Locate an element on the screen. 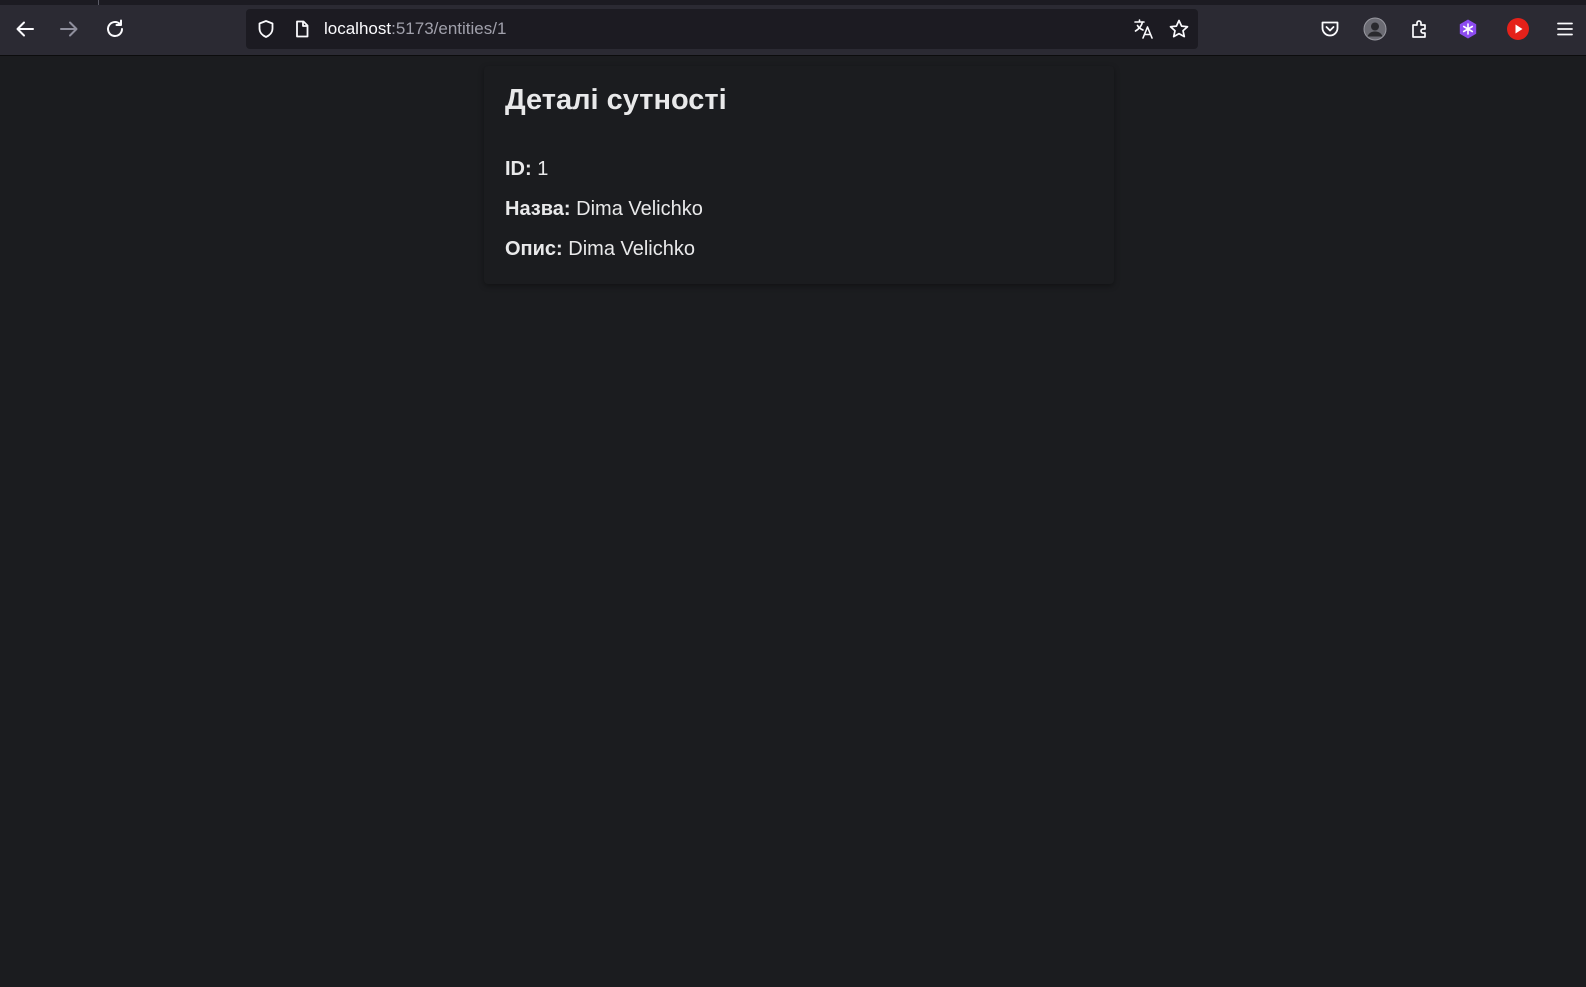  detail-row-description: Опис: Dima Velichko is located at coordinates (600, 249).